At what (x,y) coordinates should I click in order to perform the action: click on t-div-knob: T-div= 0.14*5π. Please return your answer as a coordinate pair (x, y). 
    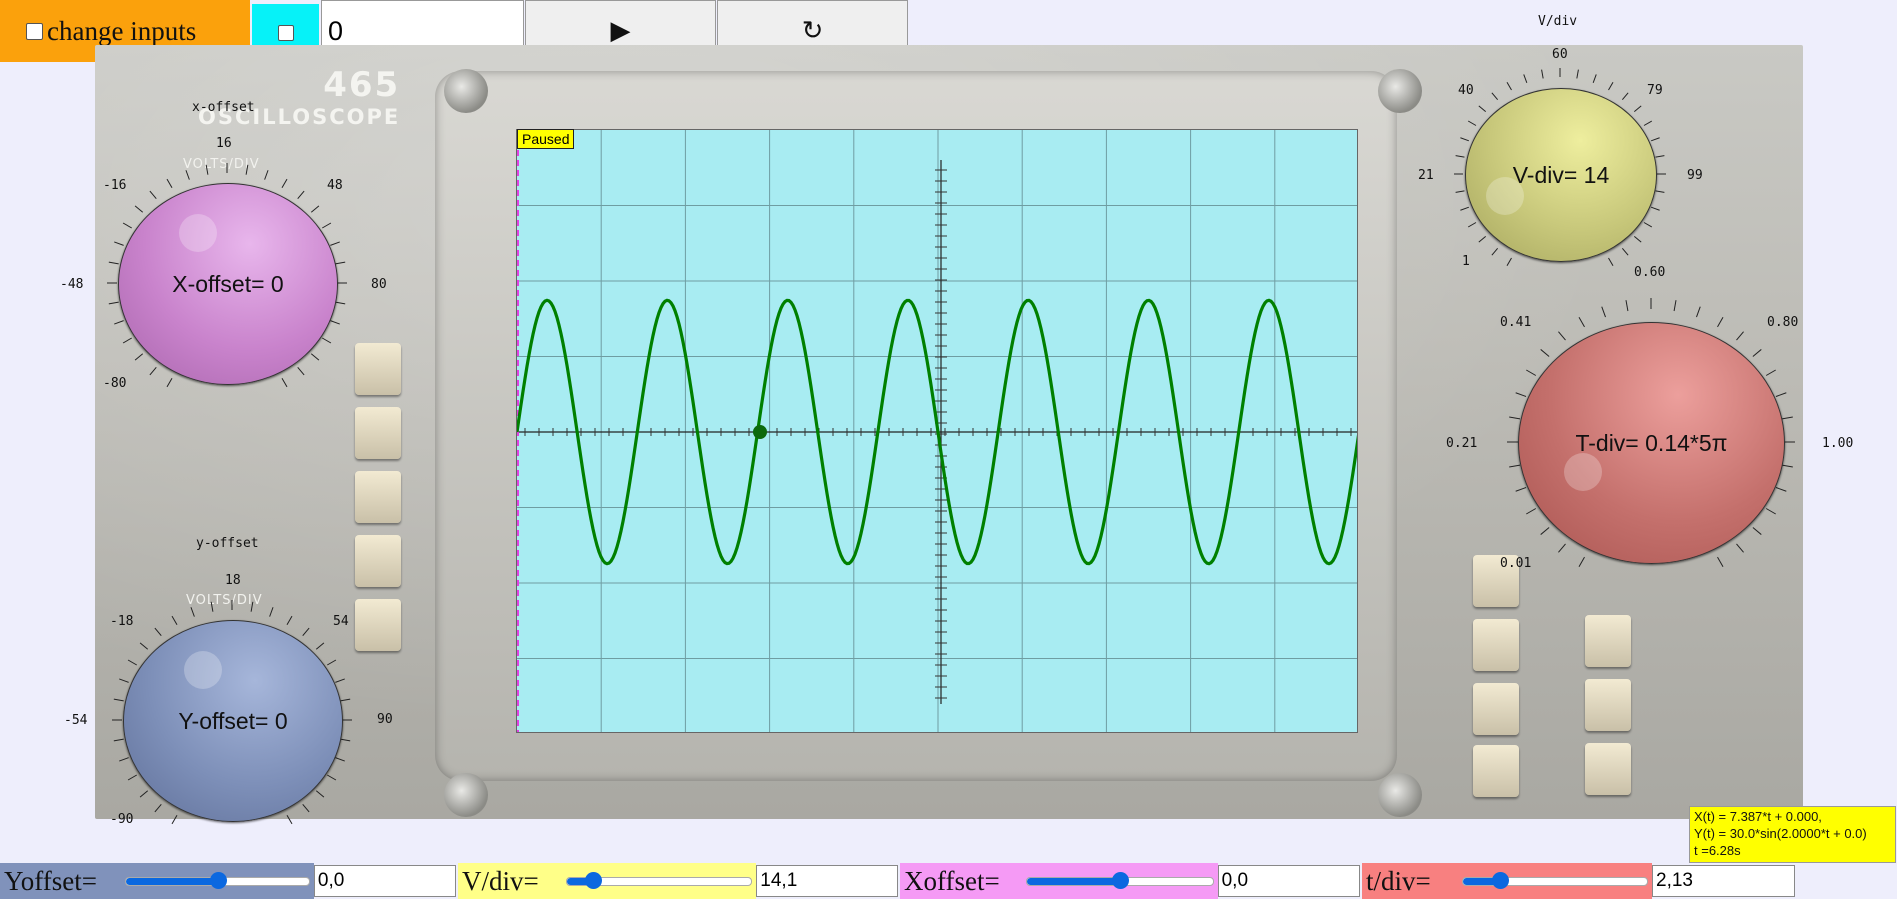
    Looking at the image, I should click on (1651, 443).